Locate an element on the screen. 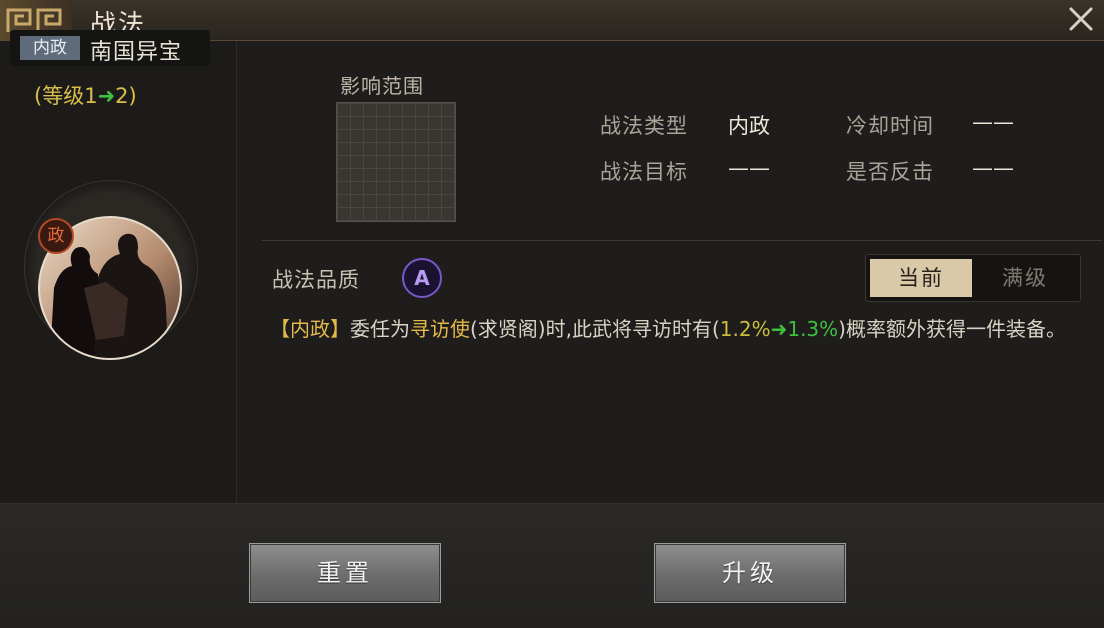 This screenshot has height=628, width=1104. description-tag: 【内政】 is located at coordinates (310, 329).